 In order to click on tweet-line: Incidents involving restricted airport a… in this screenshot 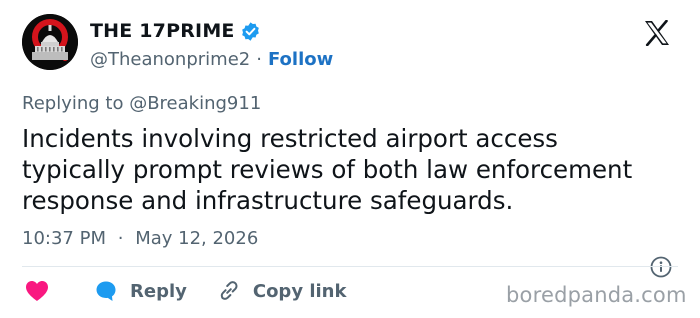, I will do `click(290, 138)`.